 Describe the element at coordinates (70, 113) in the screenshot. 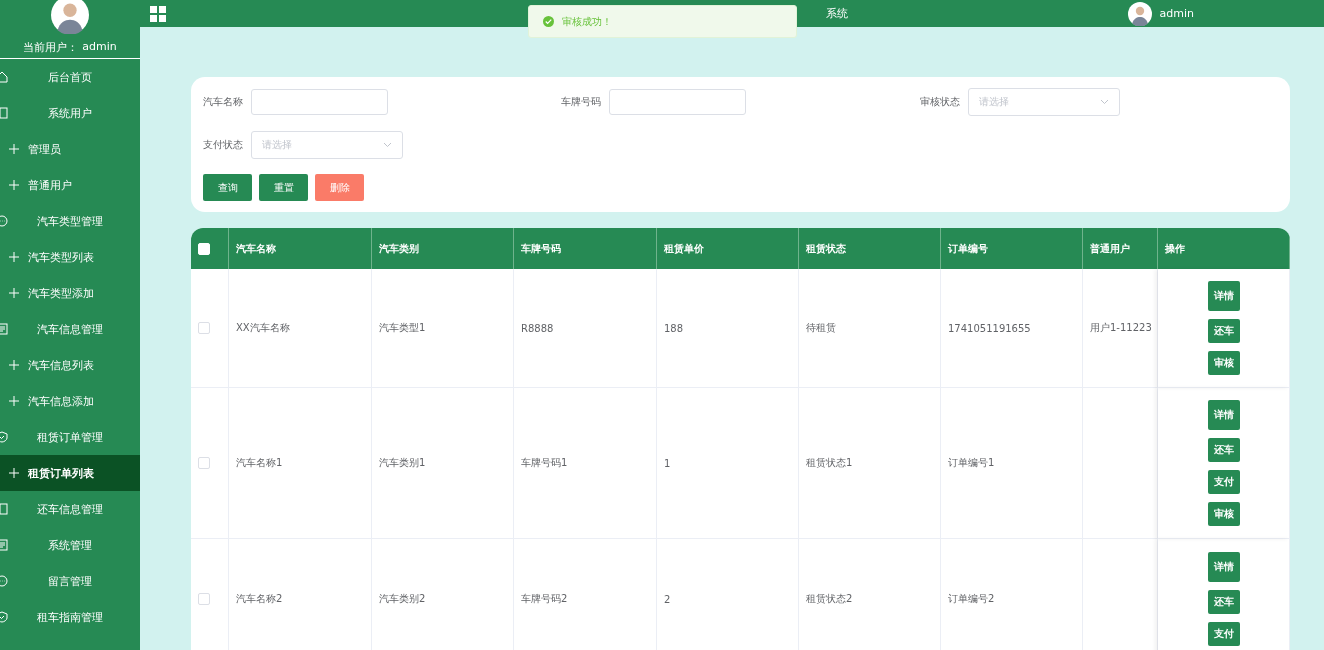

I see `sidebar-item: 系统用户` at that location.